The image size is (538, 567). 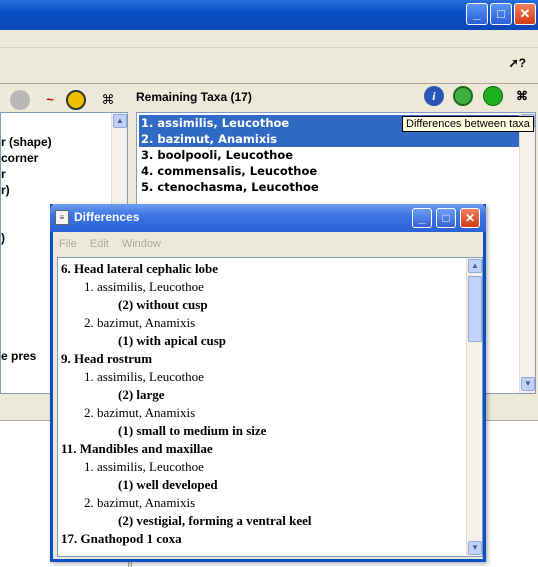 What do you see at coordinates (20, 100) in the screenshot?
I see `gray-circle-icon` at bounding box center [20, 100].